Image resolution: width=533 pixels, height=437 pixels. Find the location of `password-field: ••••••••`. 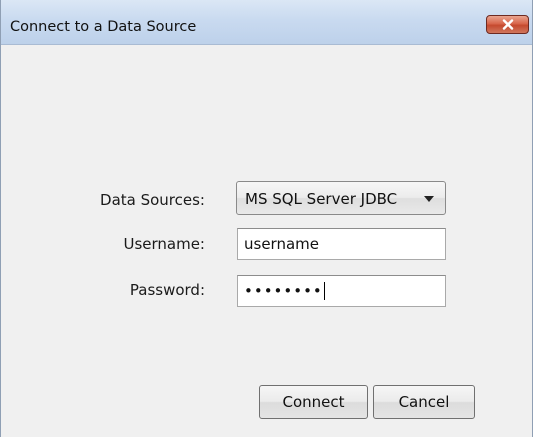

password-field: •••••••• is located at coordinates (341, 291).